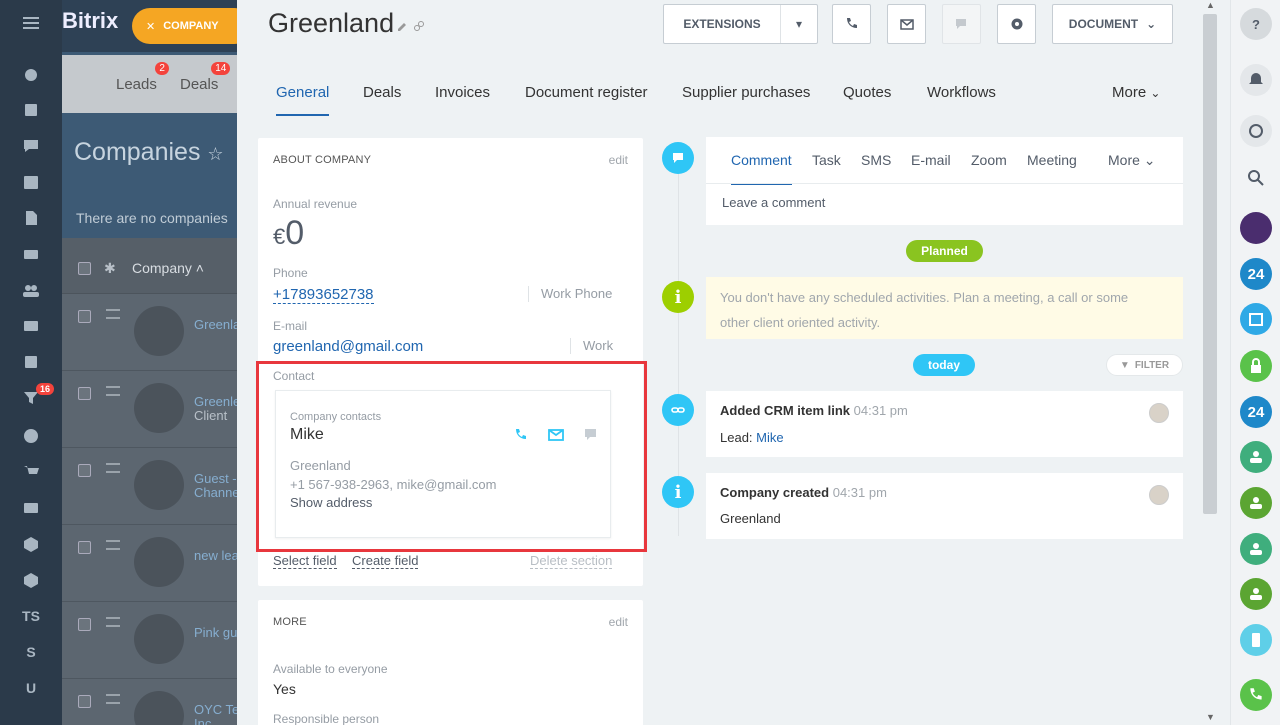 The image size is (1280, 725). Describe the element at coordinates (84, 268) in the screenshot. I see `select-all-checkbox` at that location.